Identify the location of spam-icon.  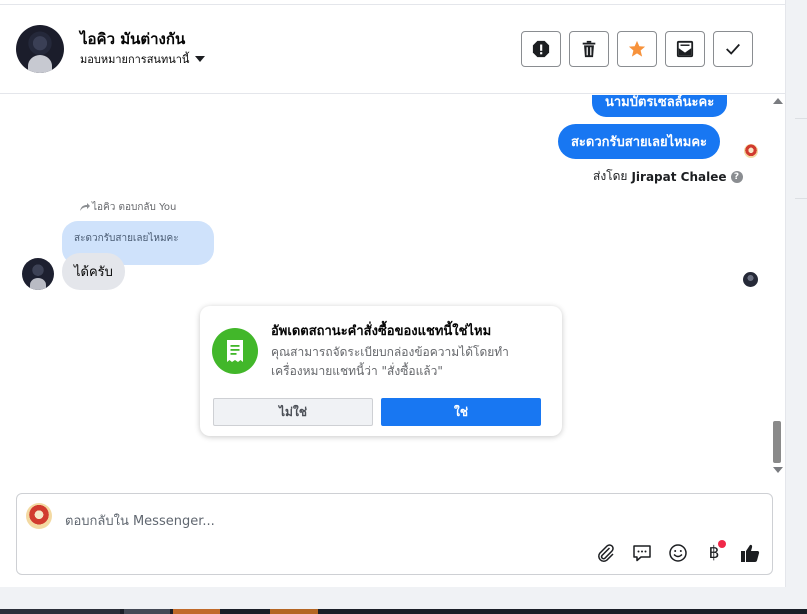
(541, 49).